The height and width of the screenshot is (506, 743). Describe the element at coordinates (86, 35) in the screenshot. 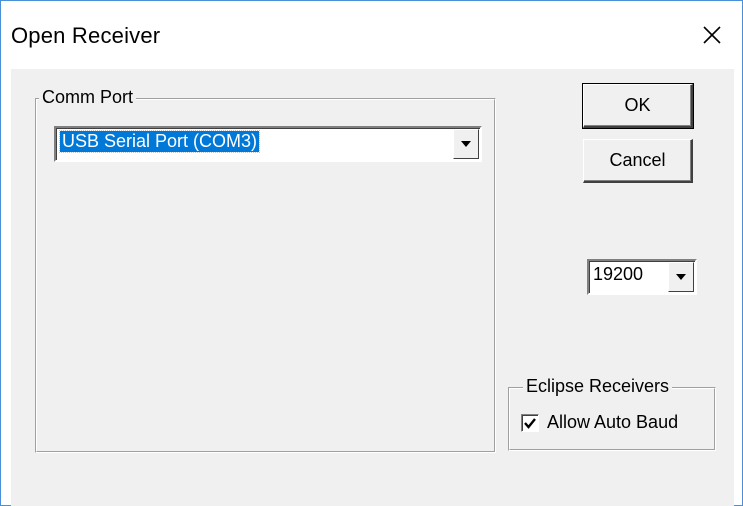

I see `window-title: Open Receiver` at that location.